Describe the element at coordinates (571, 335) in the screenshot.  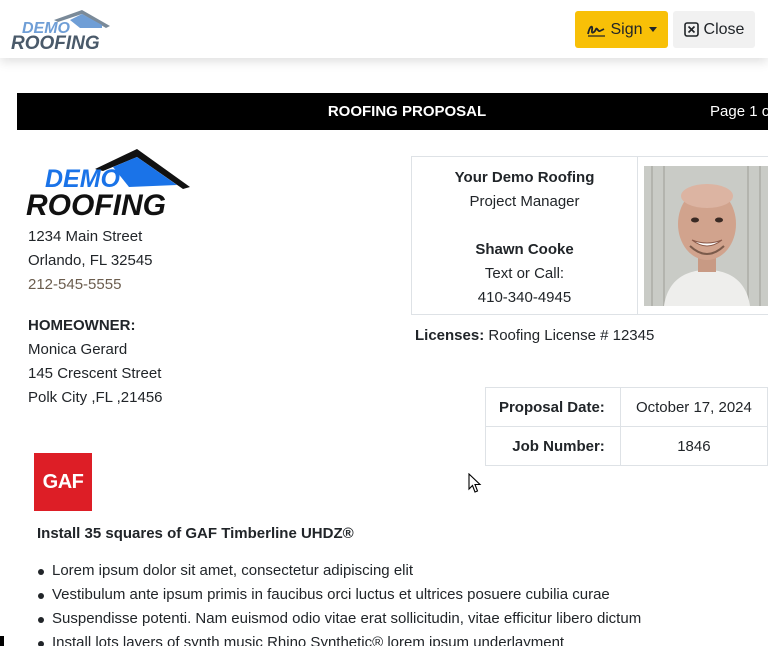
I see `licenses-value: Roofing License # 12345` at that location.